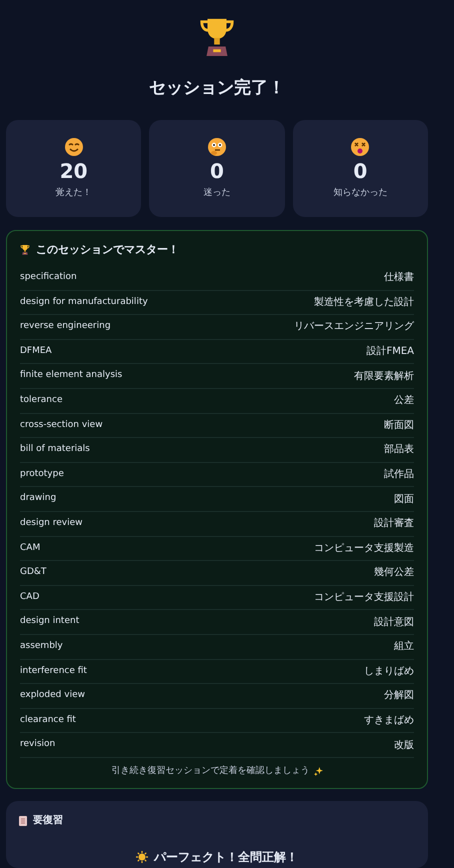 The height and width of the screenshot is (868, 454). What do you see at coordinates (394, 573) in the screenshot?
I see `meaning-text: 幾何公差` at bounding box center [394, 573].